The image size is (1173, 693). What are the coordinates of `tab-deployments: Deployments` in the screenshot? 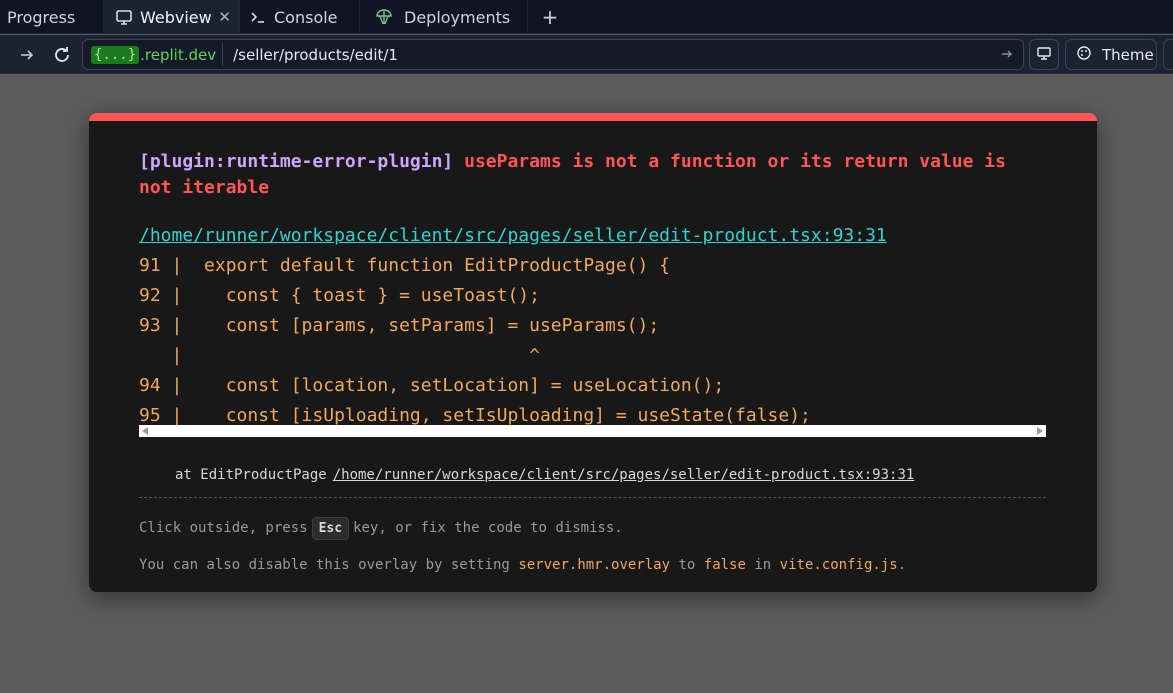 It's located at (444, 17).